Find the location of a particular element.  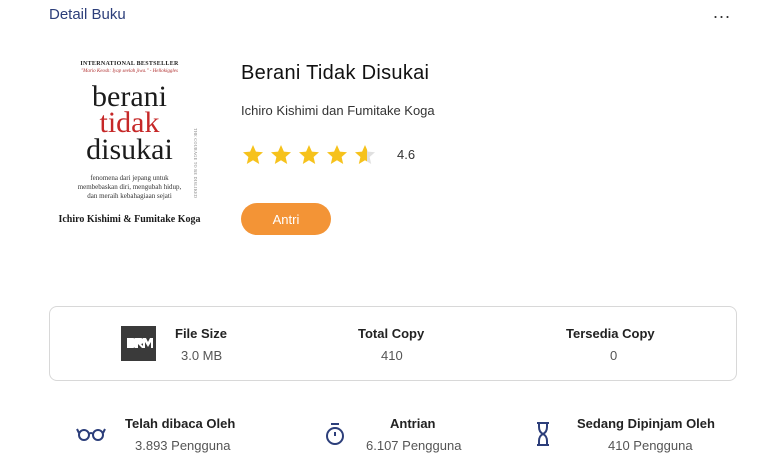

borrowed-value: 410 Pengguna is located at coordinates (650, 445).